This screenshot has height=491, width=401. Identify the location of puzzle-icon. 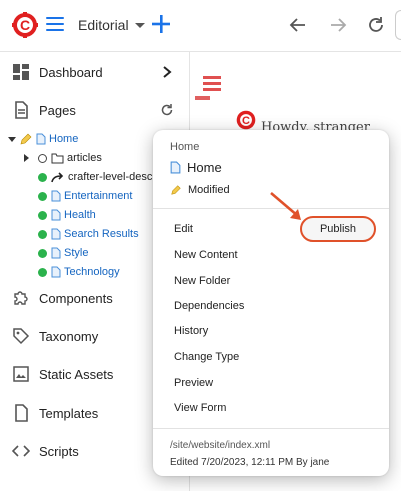
(21, 298).